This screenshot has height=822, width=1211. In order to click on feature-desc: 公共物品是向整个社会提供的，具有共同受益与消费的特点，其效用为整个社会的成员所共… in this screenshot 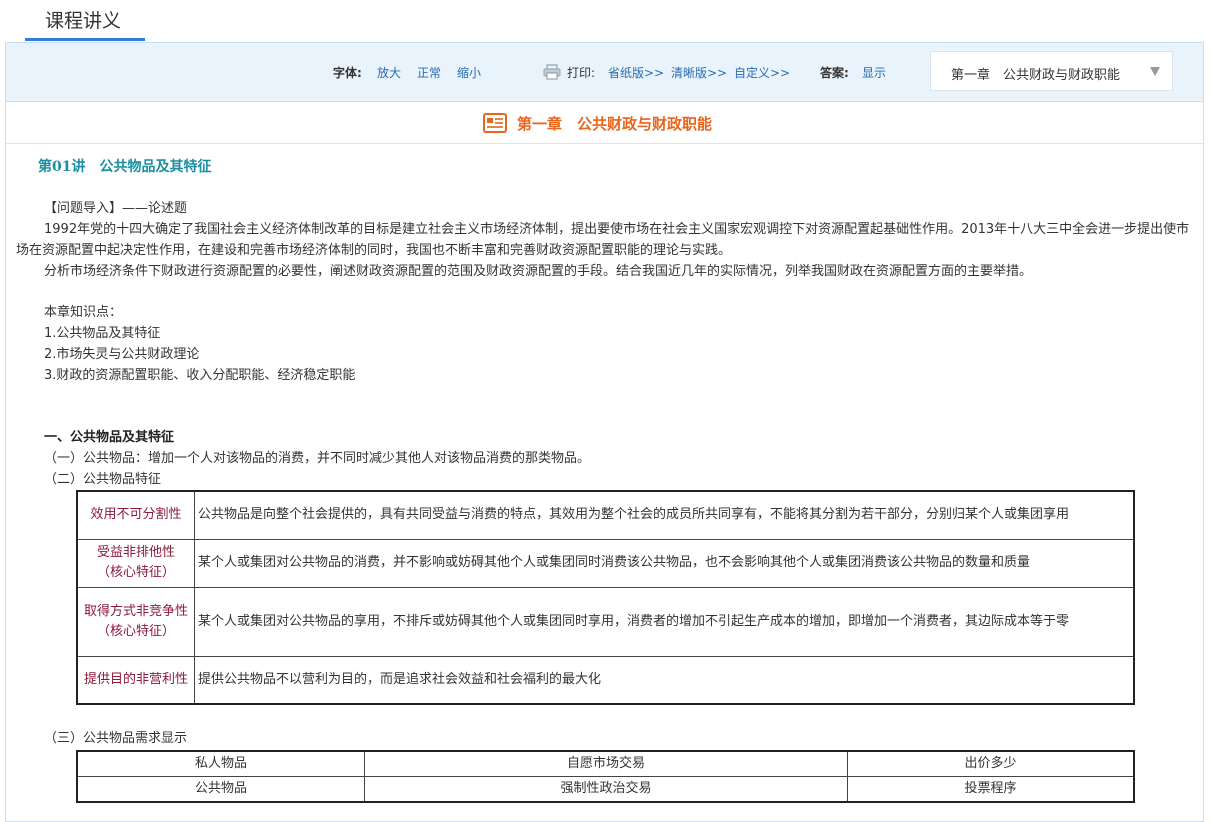, I will do `click(664, 515)`.